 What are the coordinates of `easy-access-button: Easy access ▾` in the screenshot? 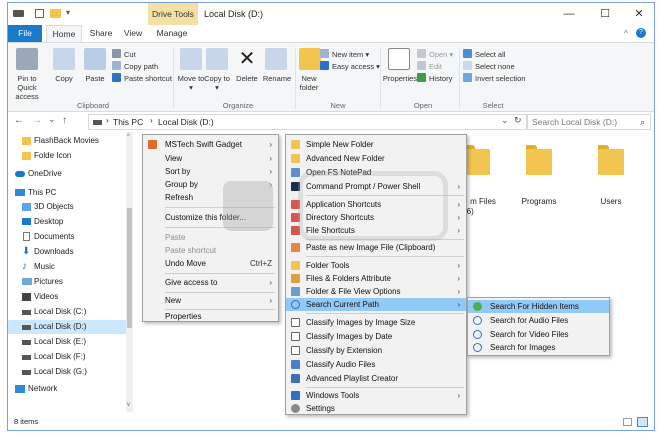 It's located at (350, 66).